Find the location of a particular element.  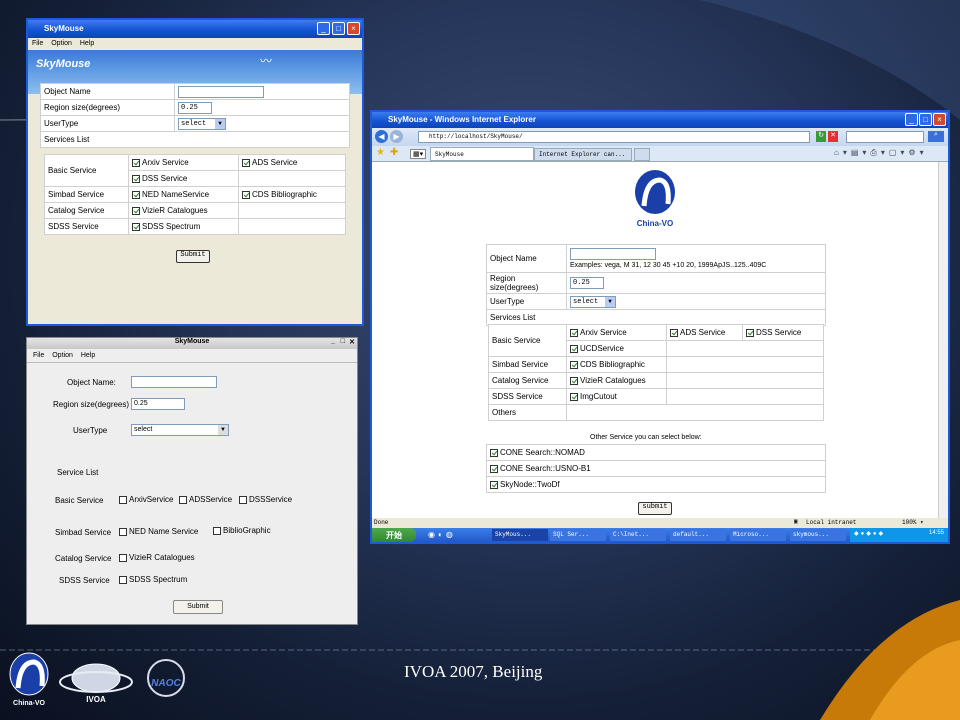

search-icon: ⌕ is located at coordinates (936, 136).